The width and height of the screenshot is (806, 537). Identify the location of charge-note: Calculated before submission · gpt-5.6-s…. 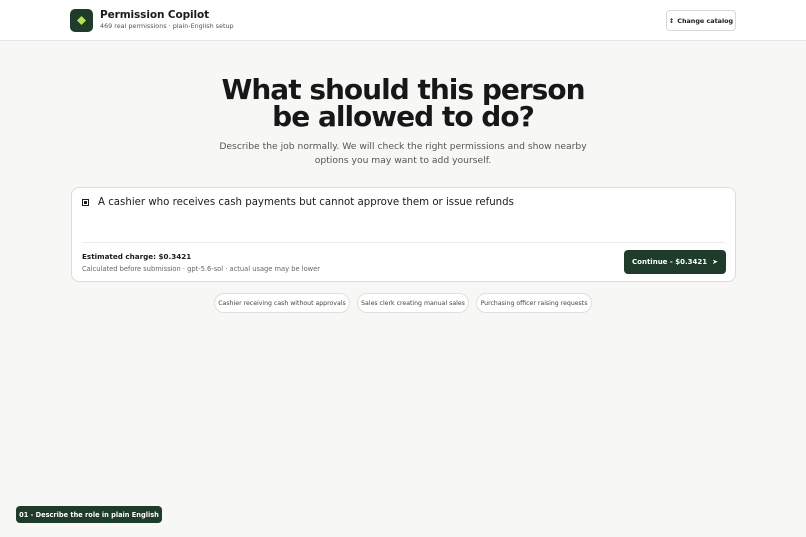
(201, 269).